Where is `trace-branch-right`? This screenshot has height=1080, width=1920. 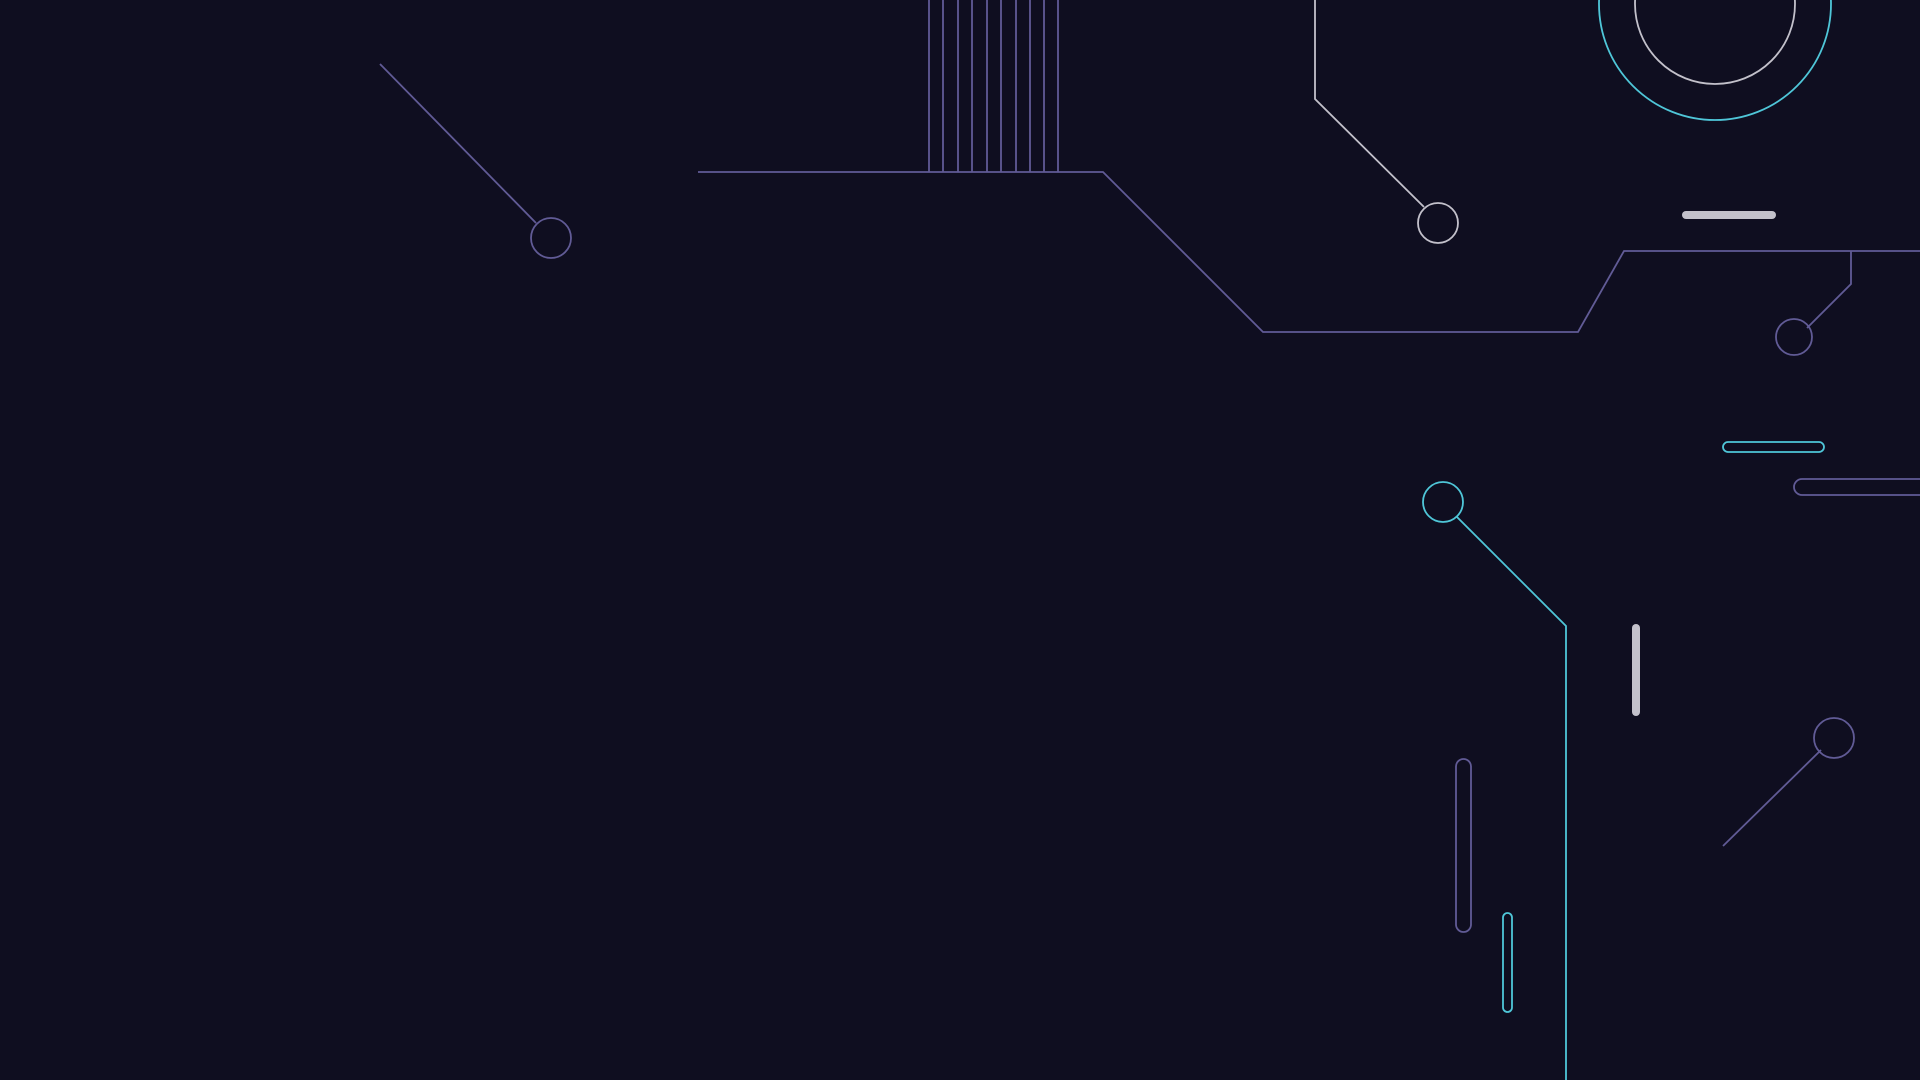
trace-branch-right is located at coordinates (1813, 303).